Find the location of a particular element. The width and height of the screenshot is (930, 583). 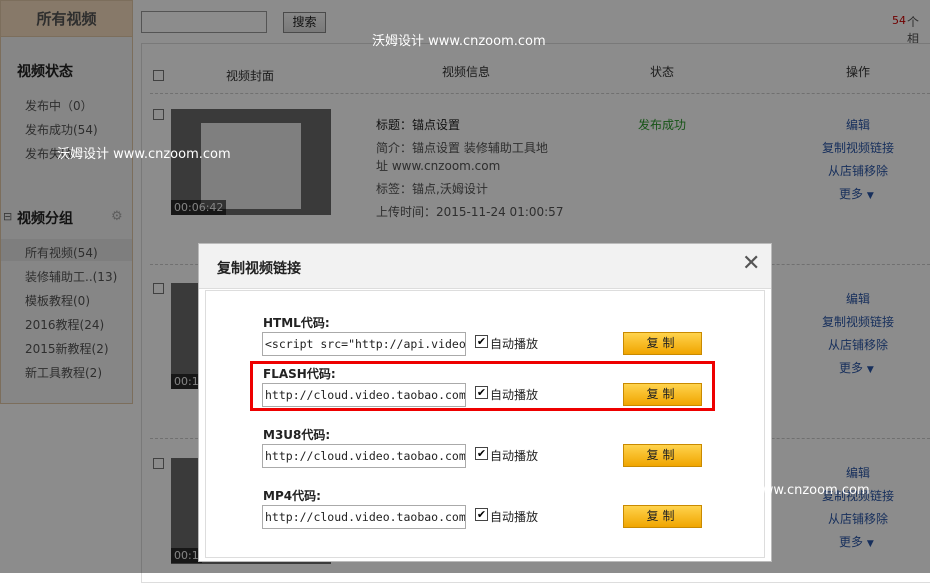

m3u8-autoplay-checkbox: ✔ is located at coordinates (481, 453).